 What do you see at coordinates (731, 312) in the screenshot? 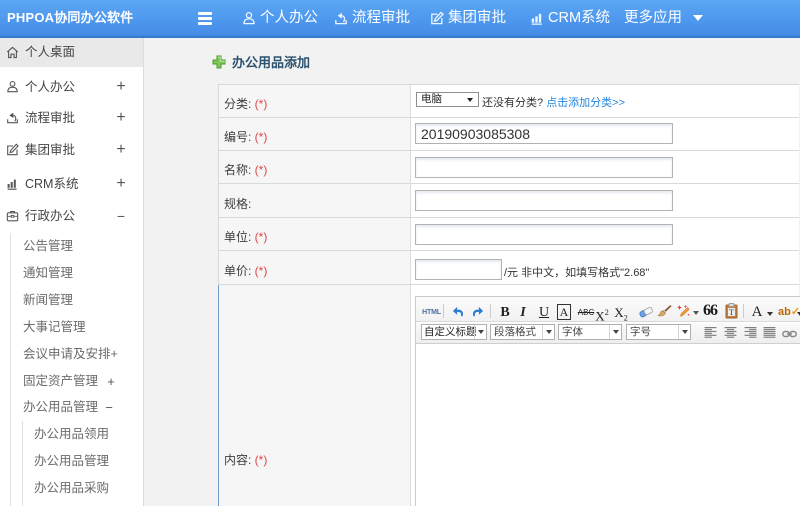
I see `svg-text: T` at bounding box center [731, 312].